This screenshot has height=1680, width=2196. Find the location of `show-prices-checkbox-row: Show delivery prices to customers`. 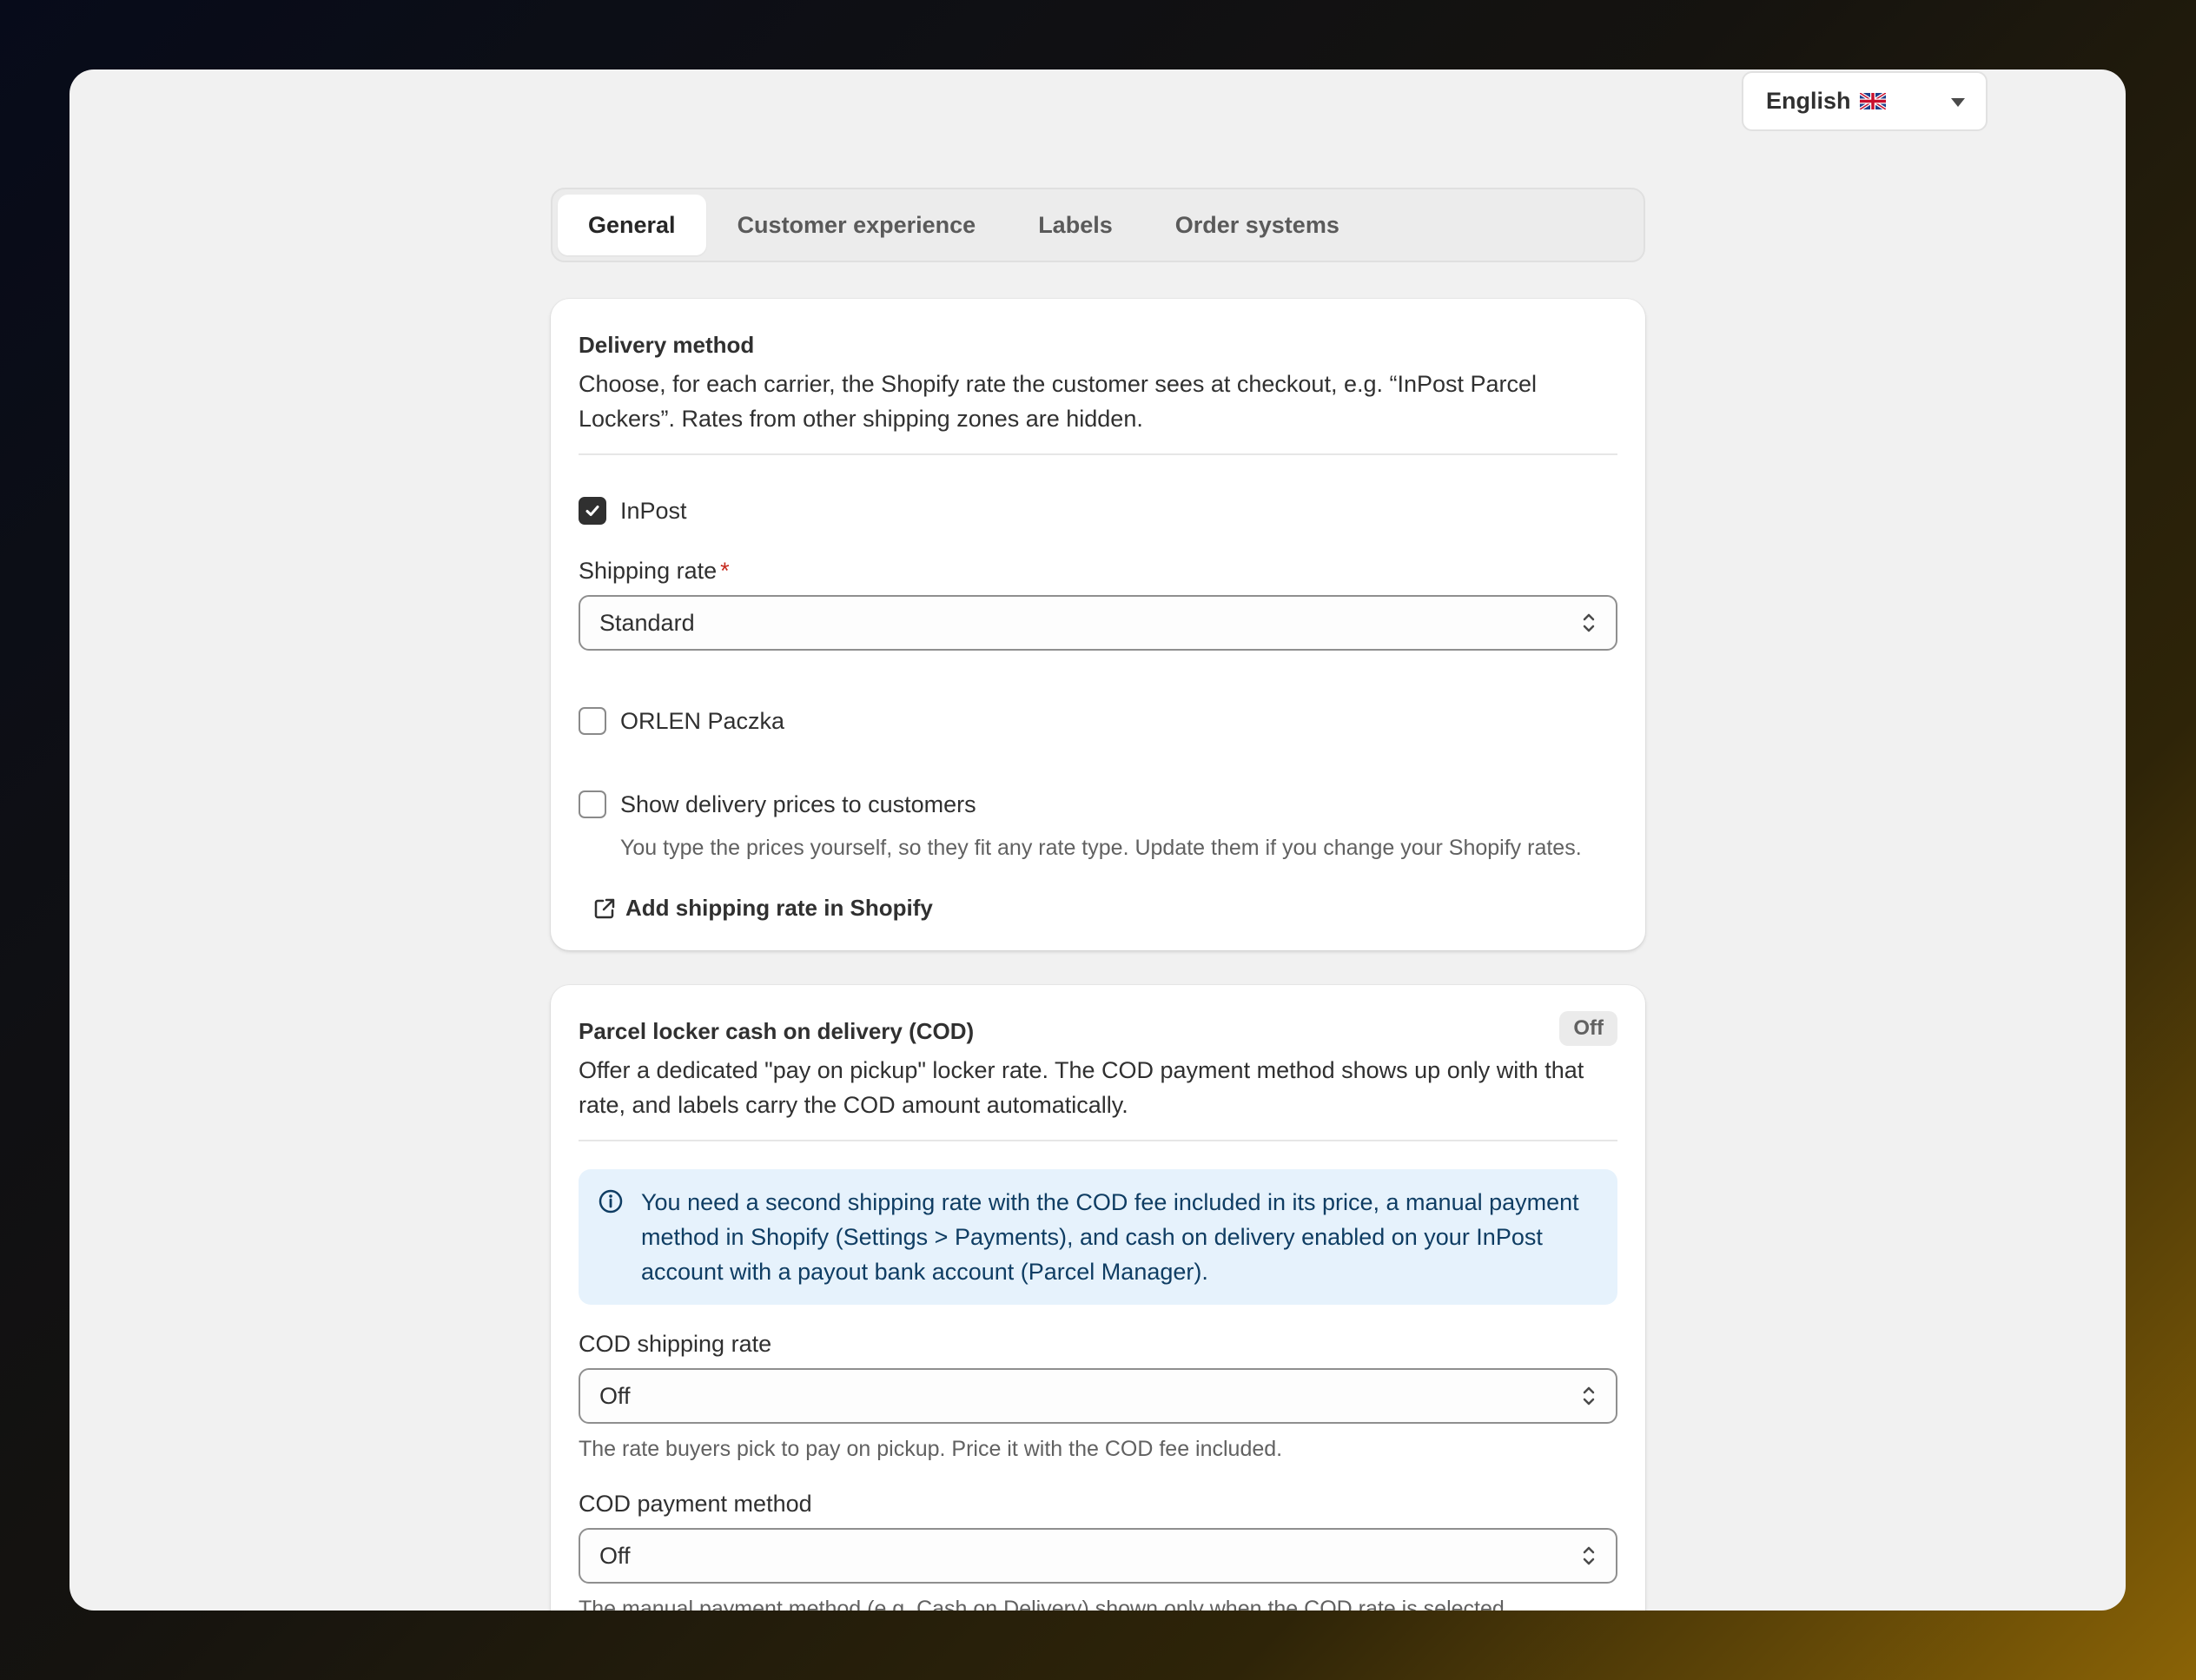

show-prices-checkbox-row: Show delivery prices to customers is located at coordinates (777, 804).